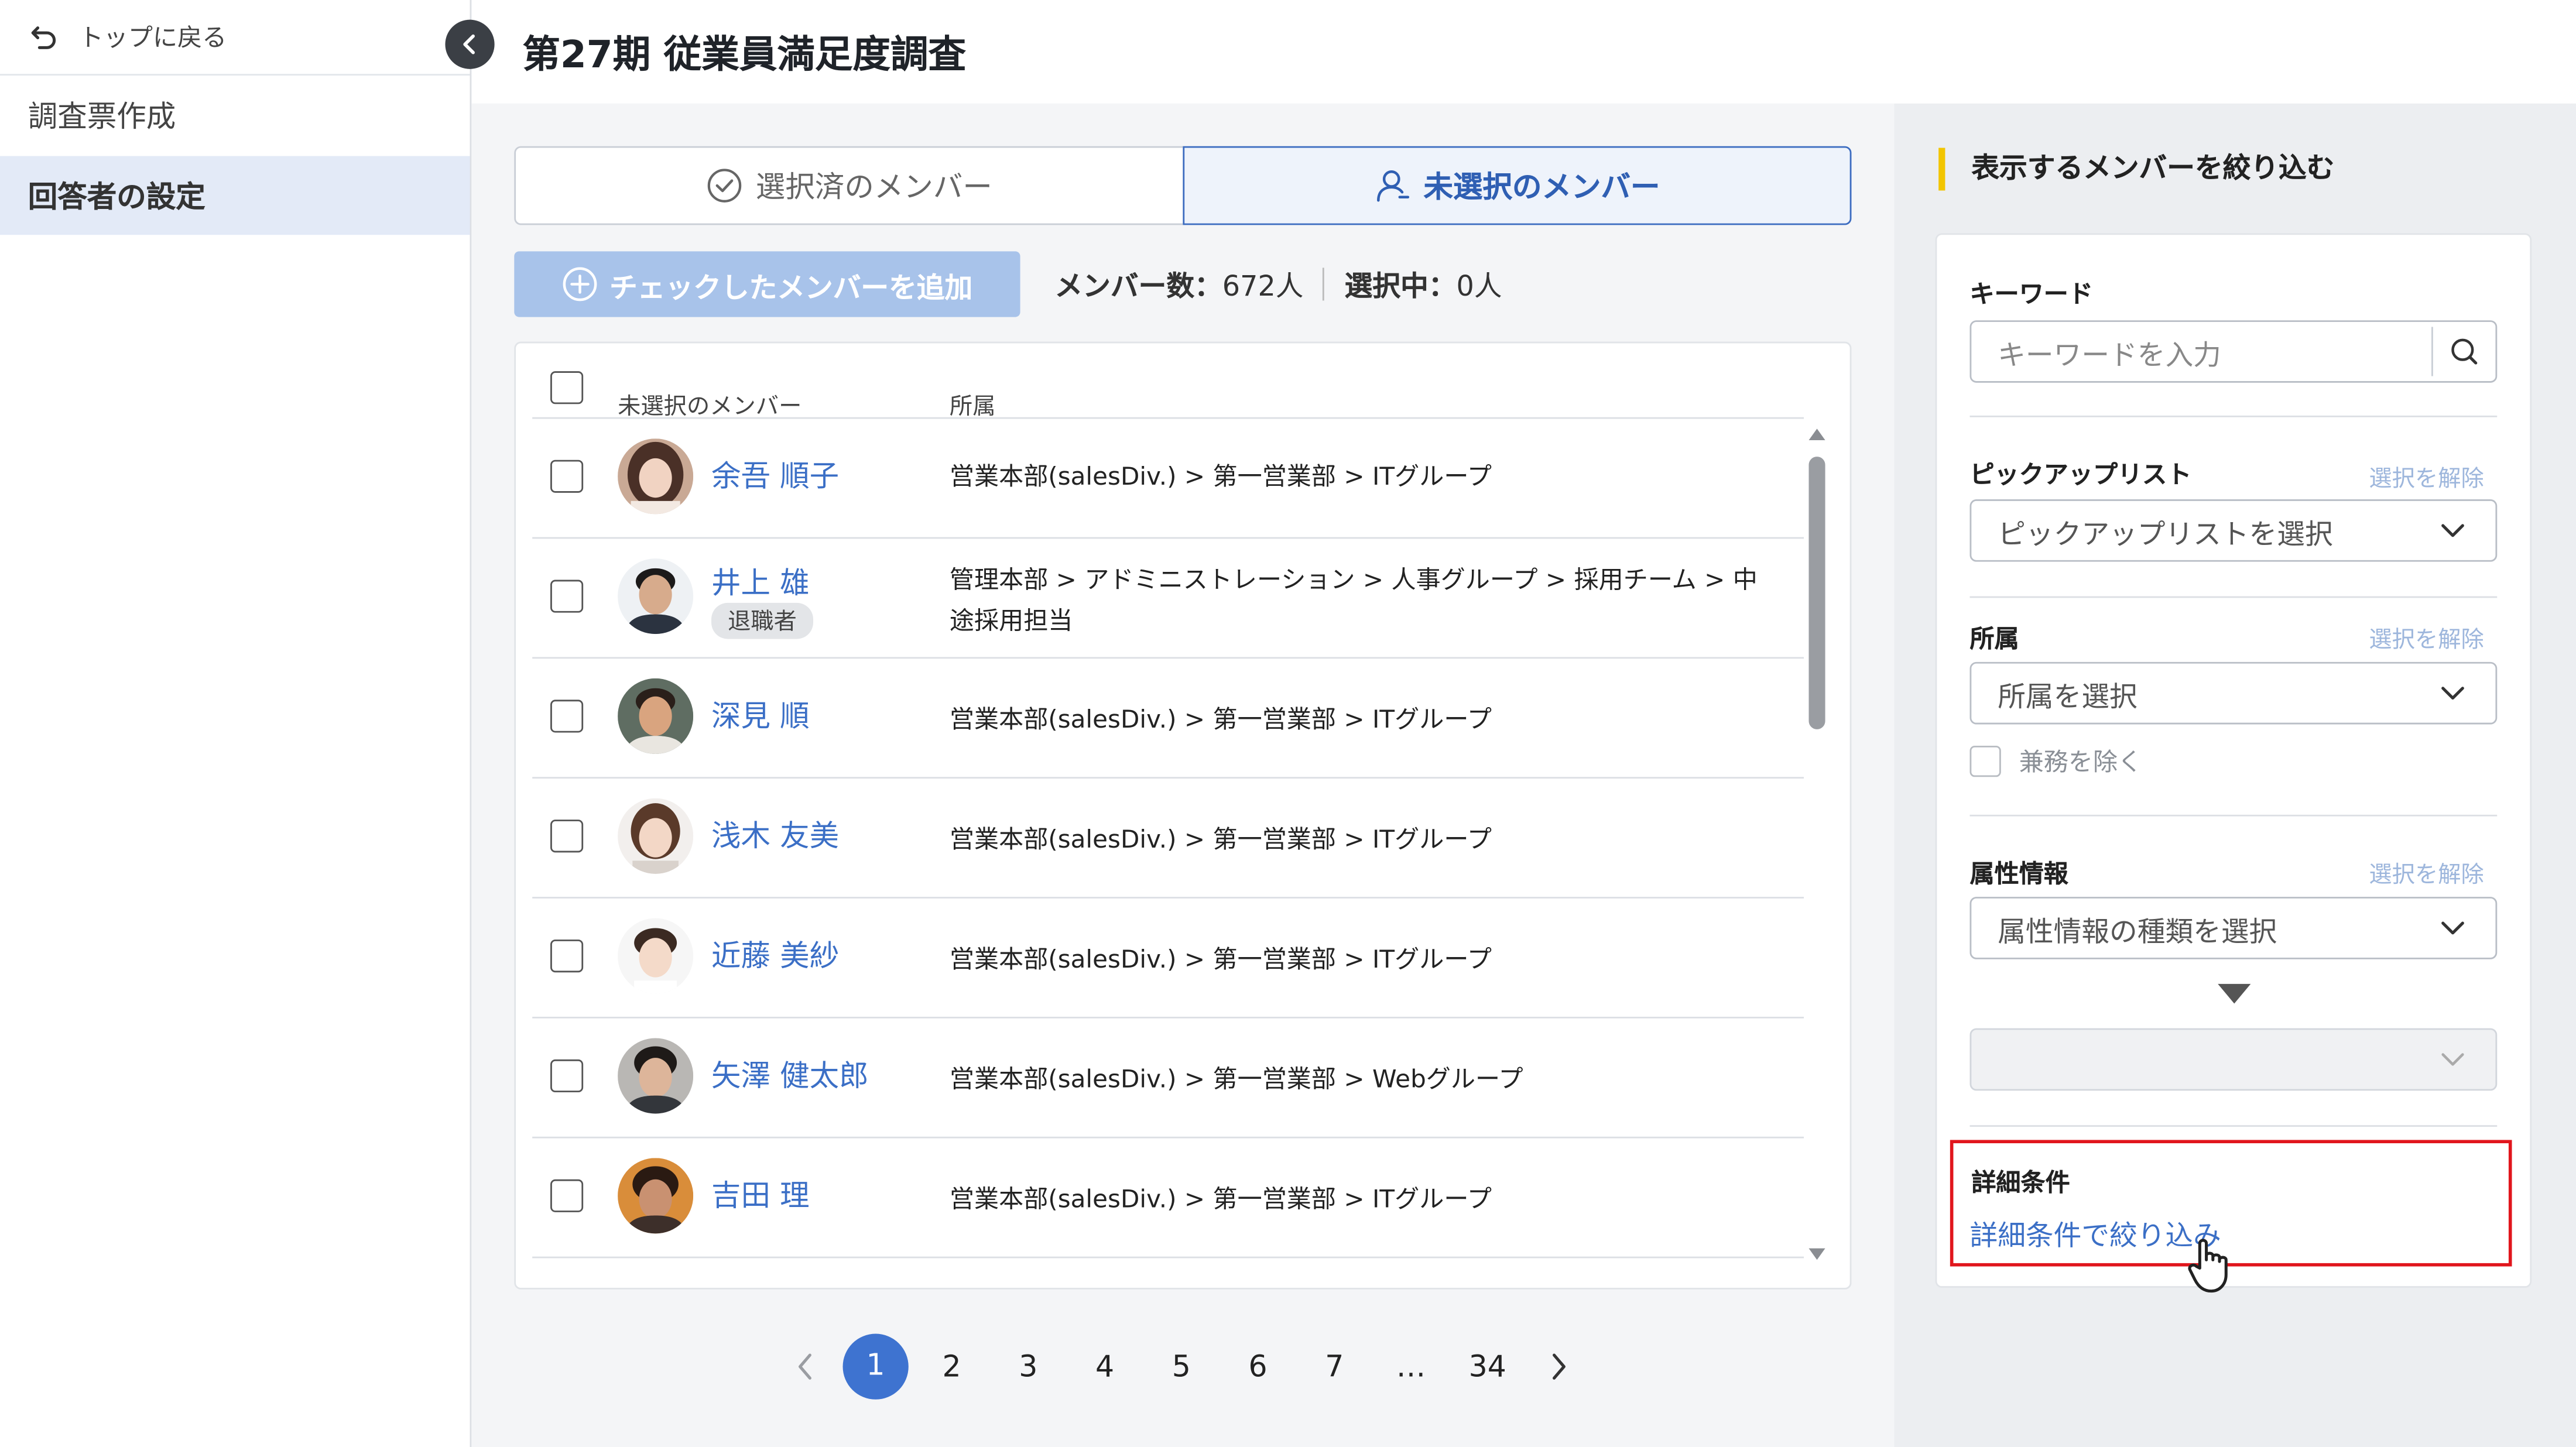 This screenshot has height=1447, width=2576. I want to click on sidebar-item-label: 調査票作成, so click(102, 118).